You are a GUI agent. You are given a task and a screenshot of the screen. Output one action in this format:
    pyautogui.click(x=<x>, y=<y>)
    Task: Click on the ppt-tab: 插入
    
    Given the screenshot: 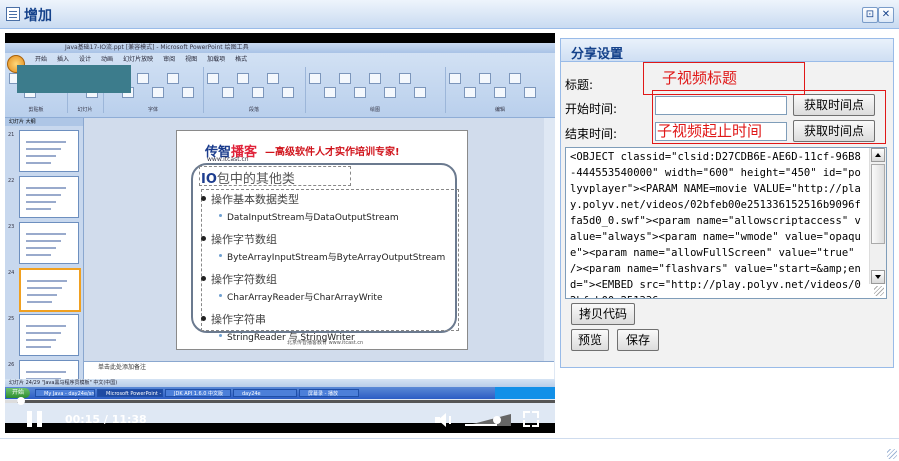 What is the action you would take?
    pyautogui.click(x=63, y=59)
    